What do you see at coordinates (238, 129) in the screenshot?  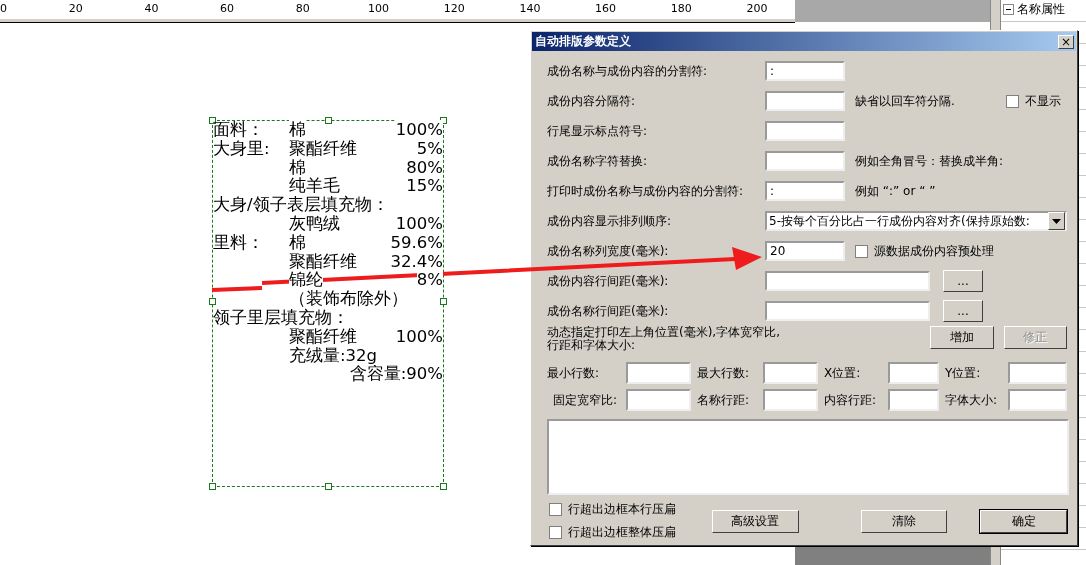 I see `label-text: 面料：` at bounding box center [238, 129].